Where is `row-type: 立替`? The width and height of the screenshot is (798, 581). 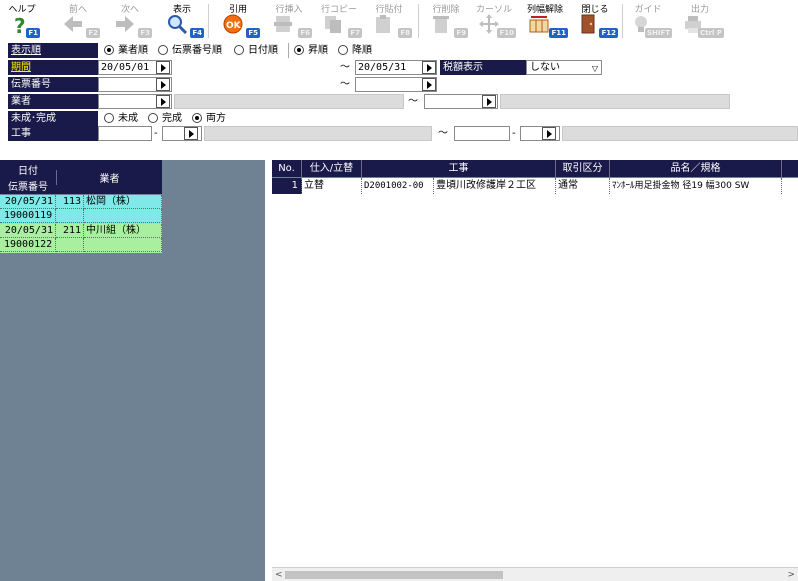
row-type: 立替 is located at coordinates (332, 186).